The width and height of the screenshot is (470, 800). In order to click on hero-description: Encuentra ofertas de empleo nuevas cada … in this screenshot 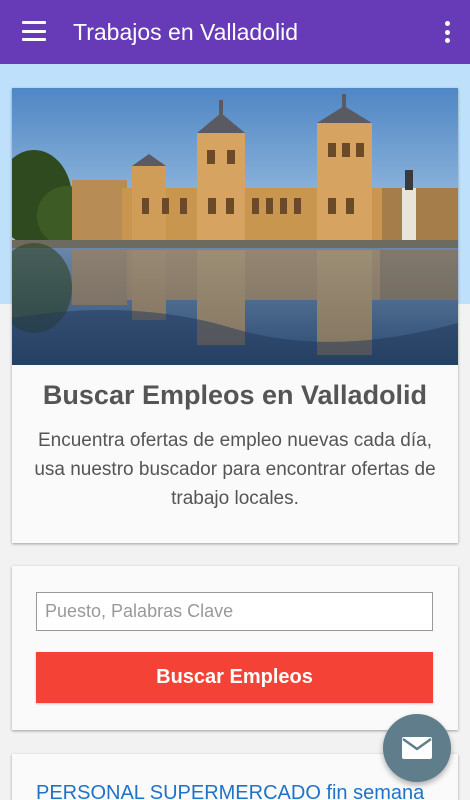, I will do `click(235, 469)`.